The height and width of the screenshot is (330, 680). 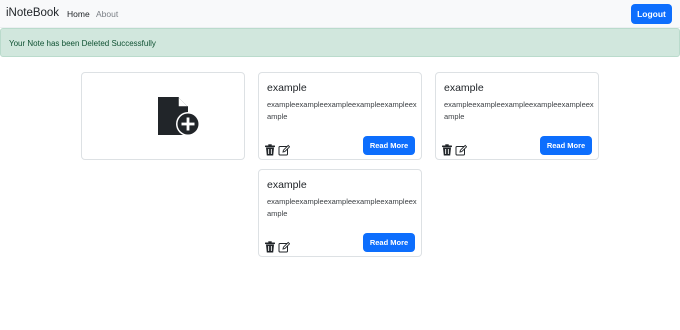 What do you see at coordinates (340, 14) in the screenshot?
I see `navbar: iNoteBook Home About Logout` at bounding box center [340, 14].